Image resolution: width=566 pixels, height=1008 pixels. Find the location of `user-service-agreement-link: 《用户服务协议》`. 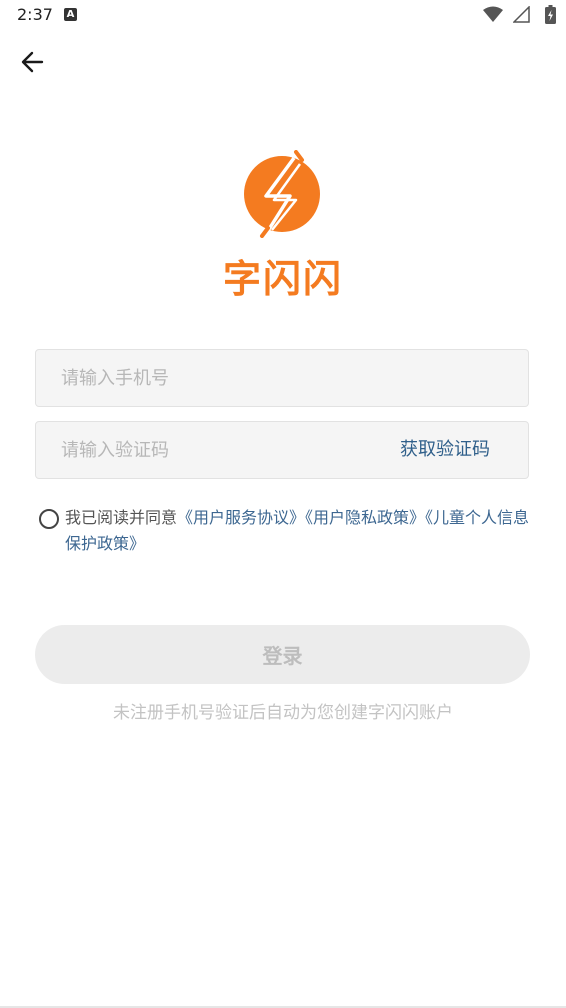

user-service-agreement-link: 《用户服务协议》 is located at coordinates (241, 517).